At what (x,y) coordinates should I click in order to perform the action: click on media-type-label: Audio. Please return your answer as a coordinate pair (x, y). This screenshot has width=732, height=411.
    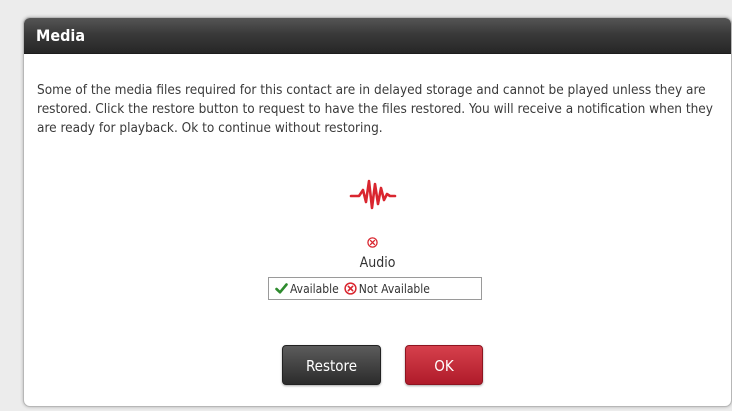
    Looking at the image, I should click on (377, 263).